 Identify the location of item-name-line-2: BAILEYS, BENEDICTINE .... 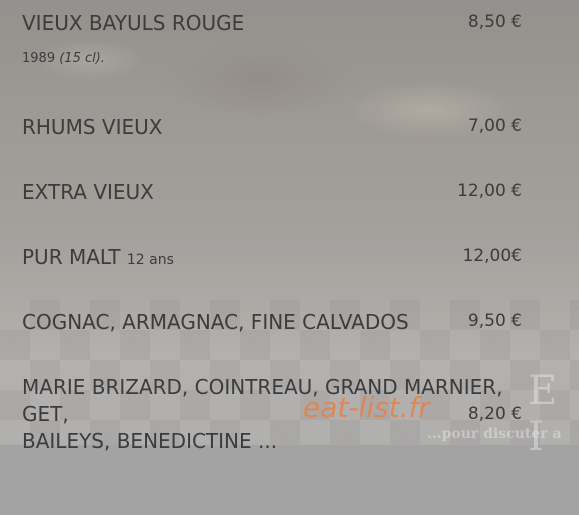
(150, 441).